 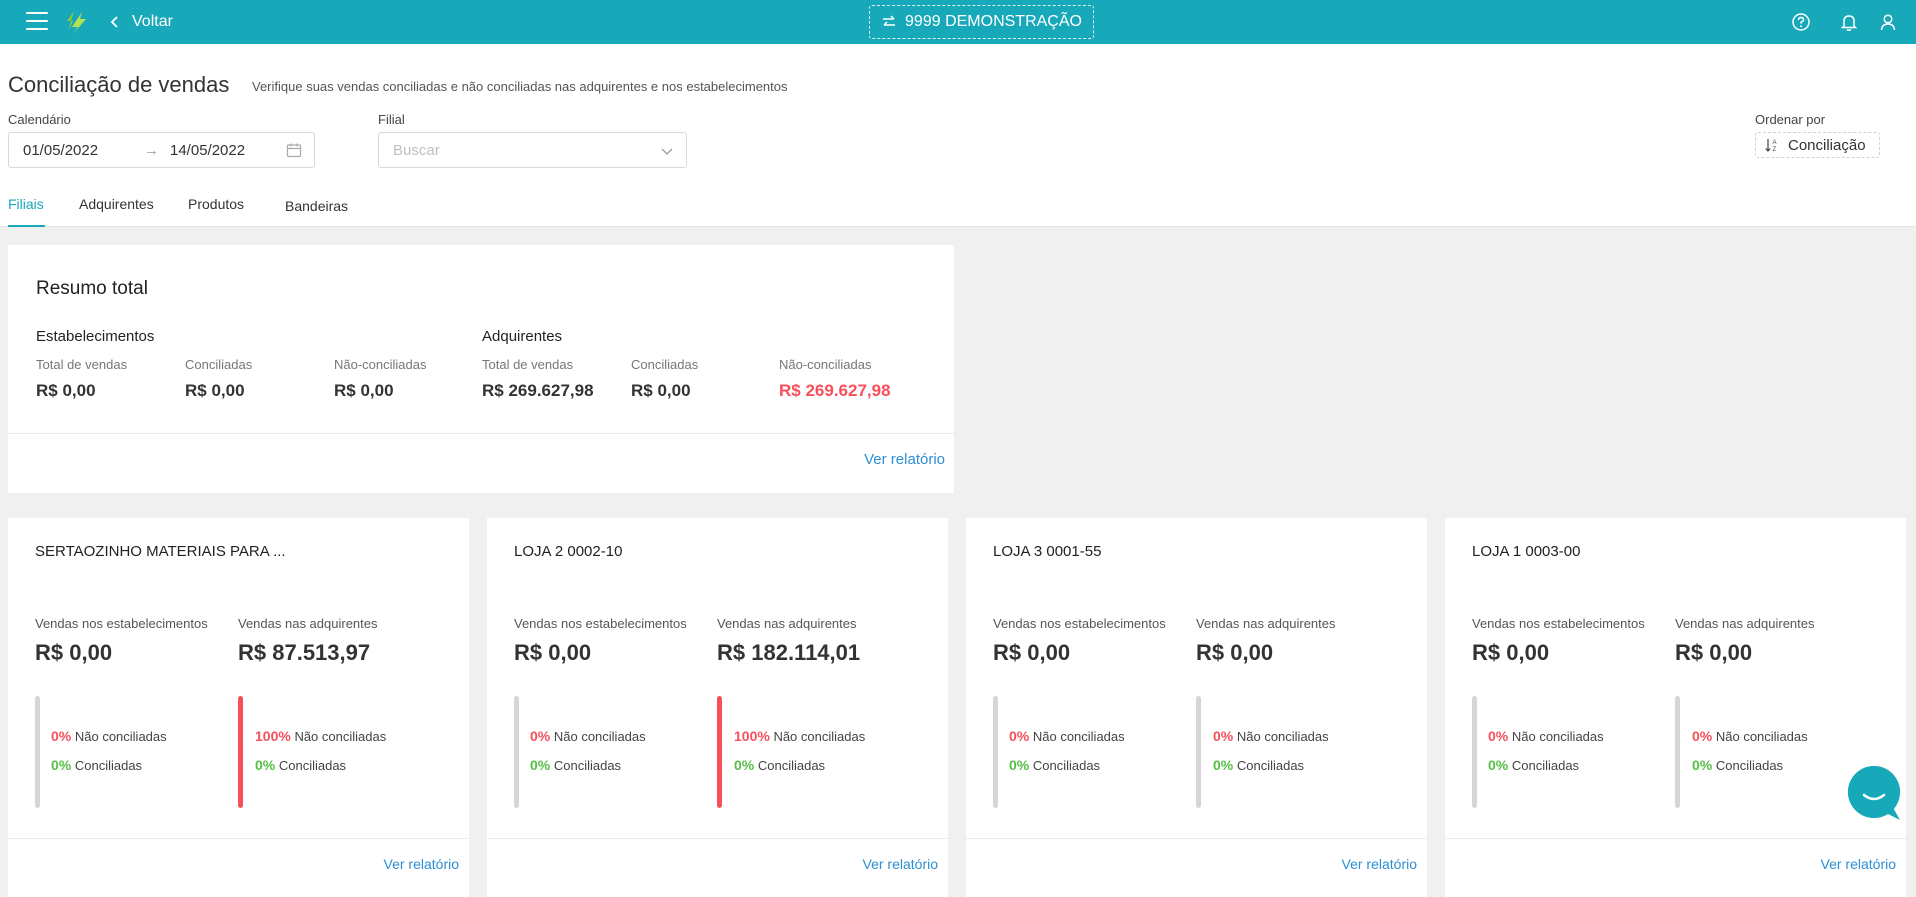 What do you see at coordinates (95, 336) in the screenshot?
I see `establishments-title: Estabelecimentos` at bounding box center [95, 336].